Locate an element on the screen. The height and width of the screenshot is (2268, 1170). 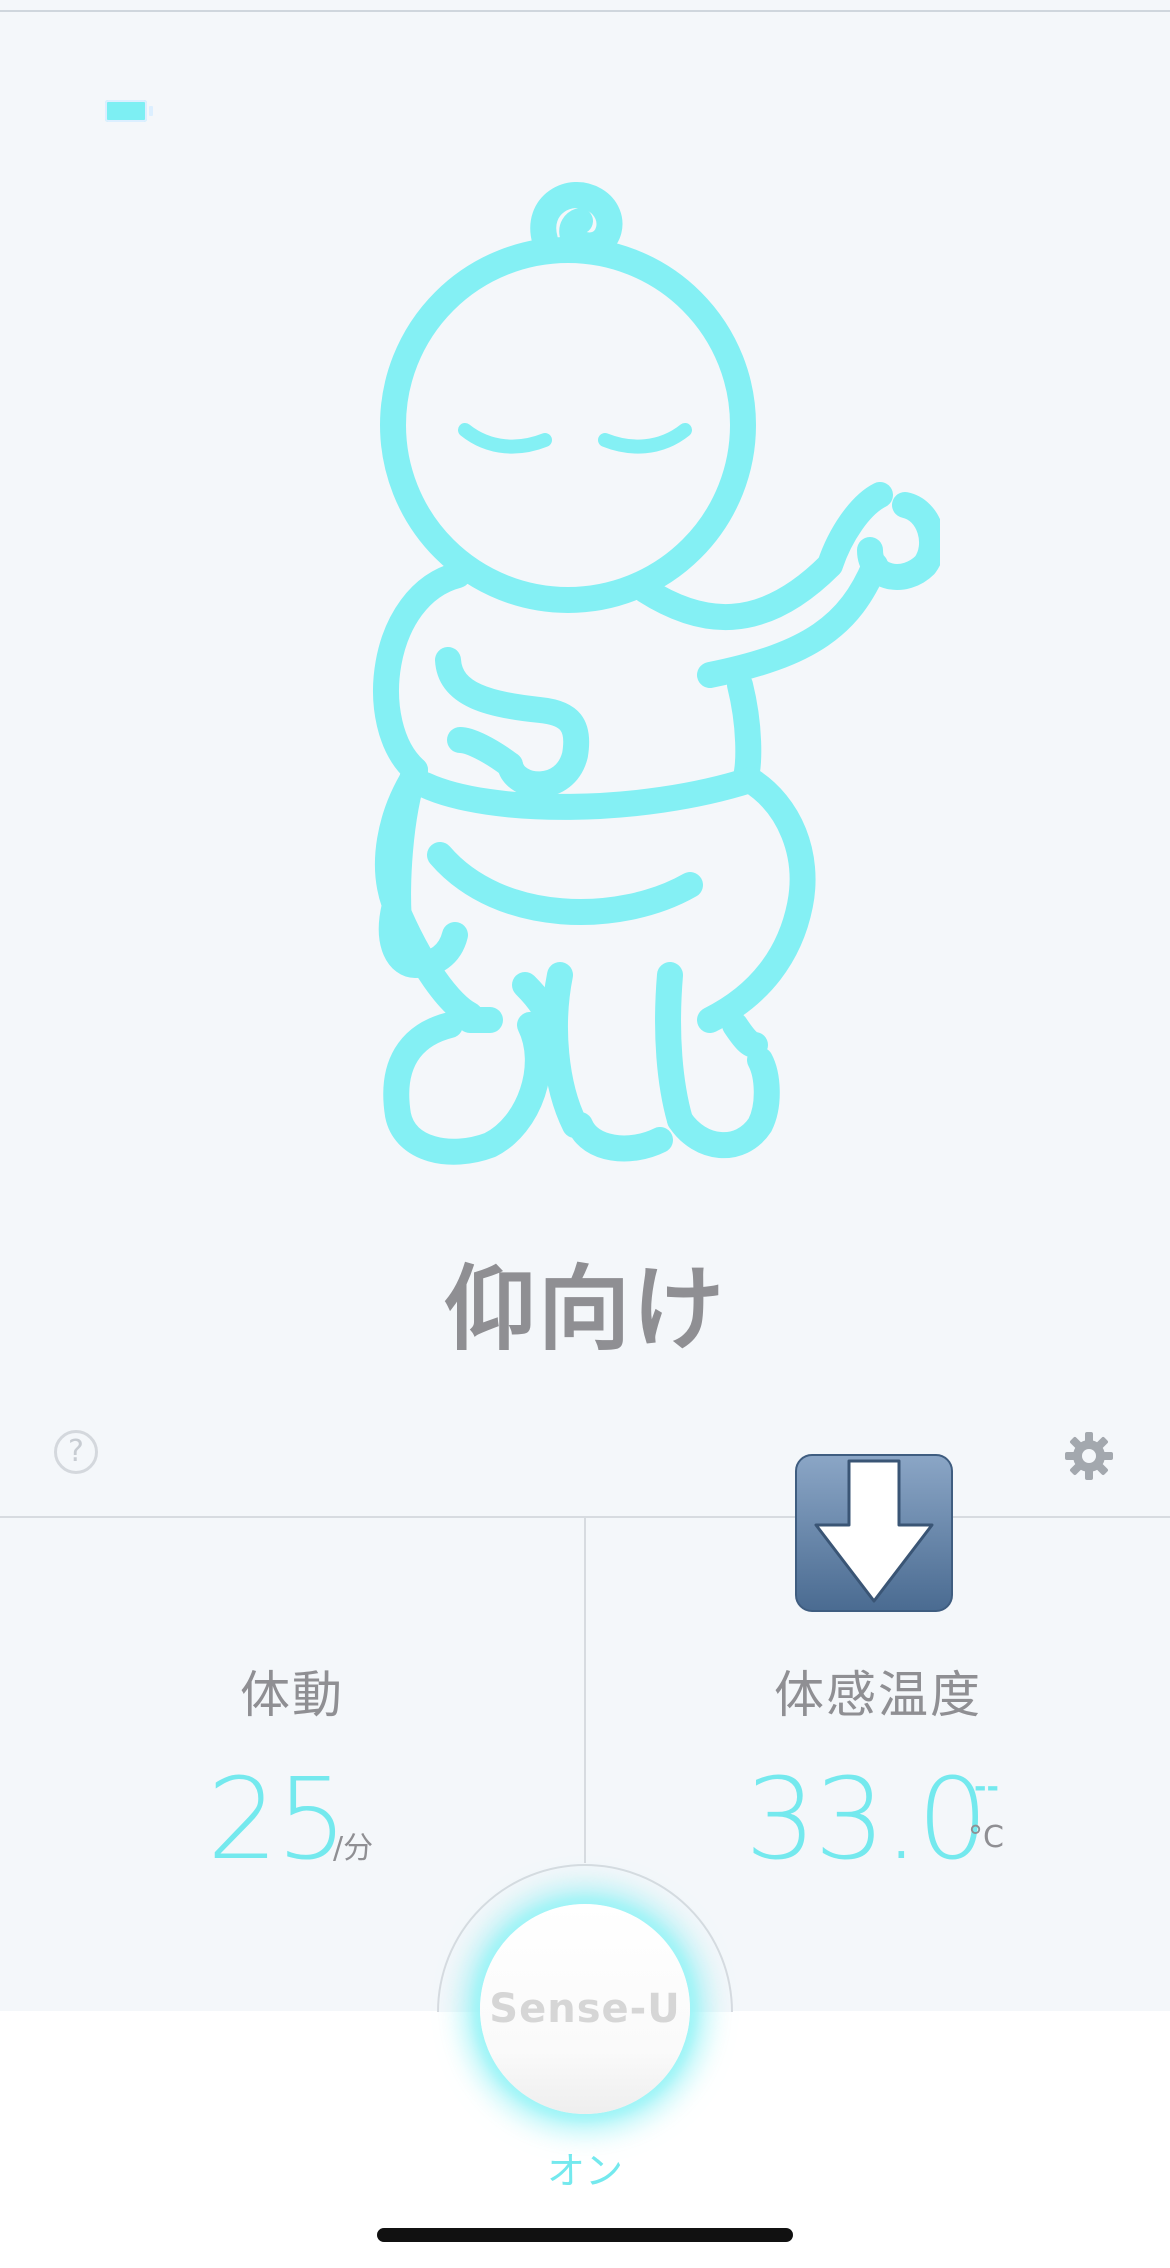
question-circle-icon: ? is located at coordinates (76, 1452).